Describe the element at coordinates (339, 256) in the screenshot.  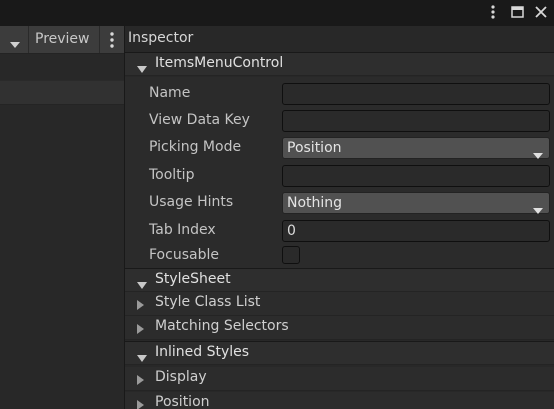
I see `prop-row-focusable: Focusable` at that location.